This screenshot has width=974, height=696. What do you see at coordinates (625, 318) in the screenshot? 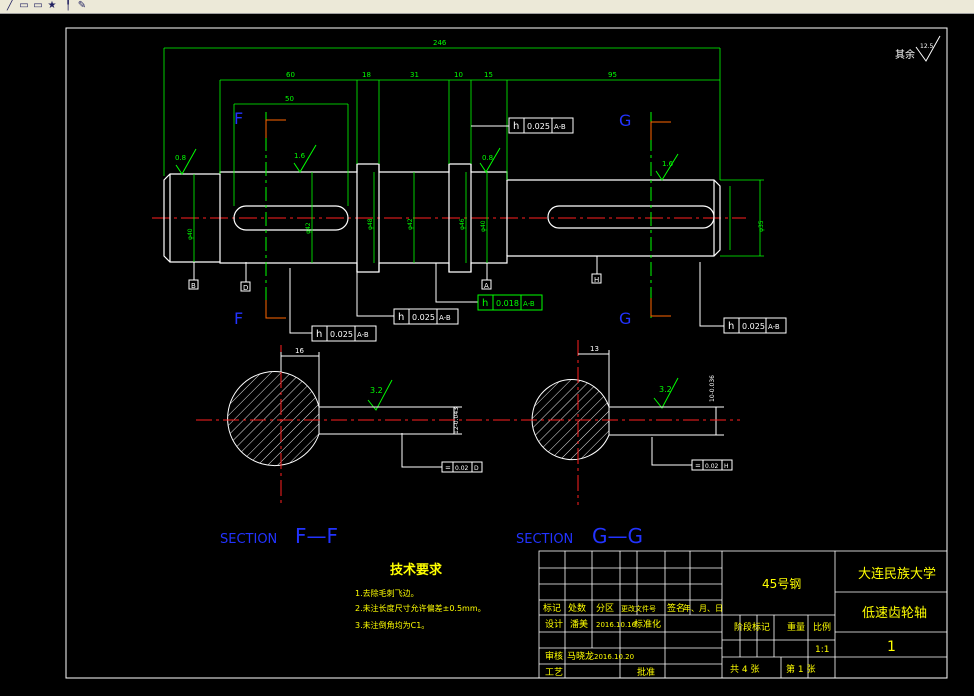
I see `section-mark-g-bottom: G` at bounding box center [625, 318].